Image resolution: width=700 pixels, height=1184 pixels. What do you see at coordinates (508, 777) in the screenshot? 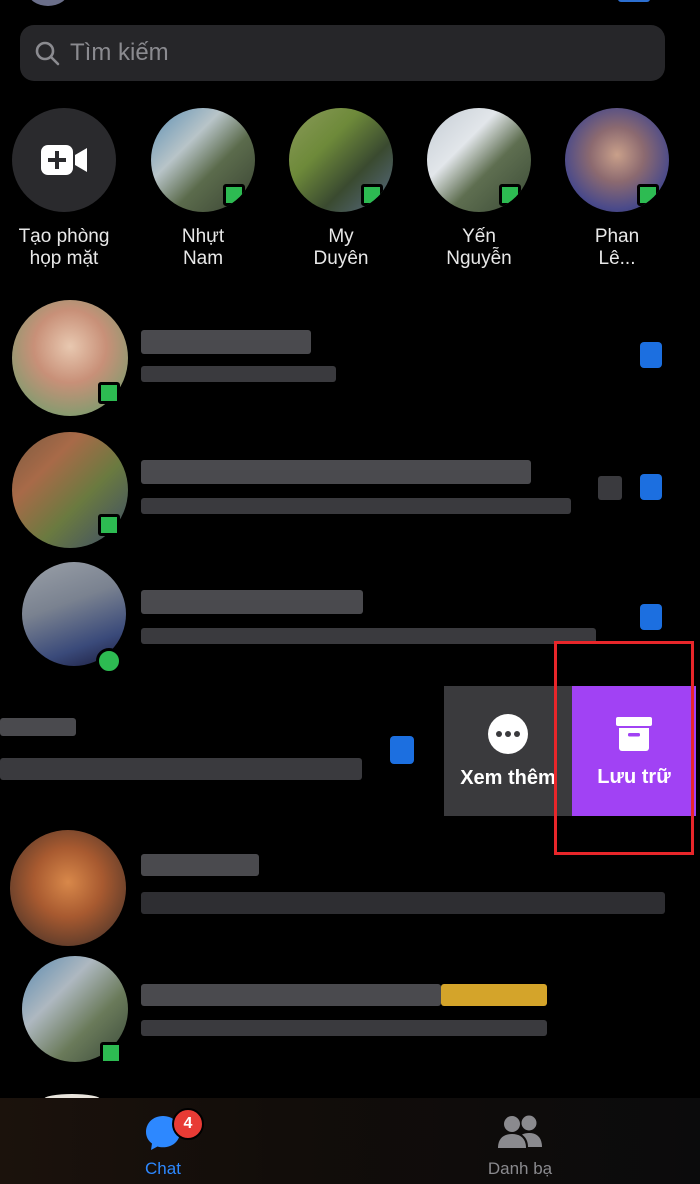
I see `more-options-label: Xem thêm` at bounding box center [508, 777].